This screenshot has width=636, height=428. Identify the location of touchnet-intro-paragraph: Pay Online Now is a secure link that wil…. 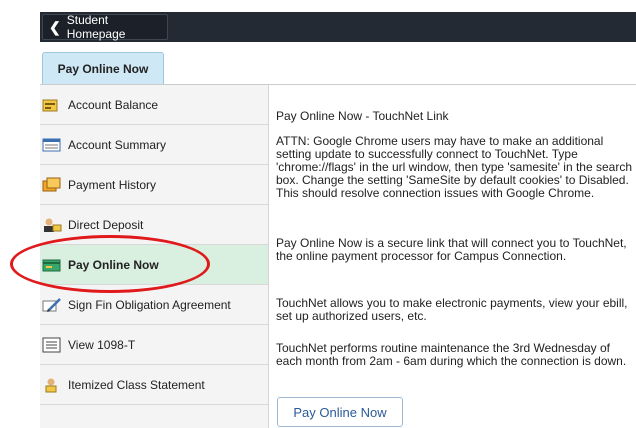
(451, 249).